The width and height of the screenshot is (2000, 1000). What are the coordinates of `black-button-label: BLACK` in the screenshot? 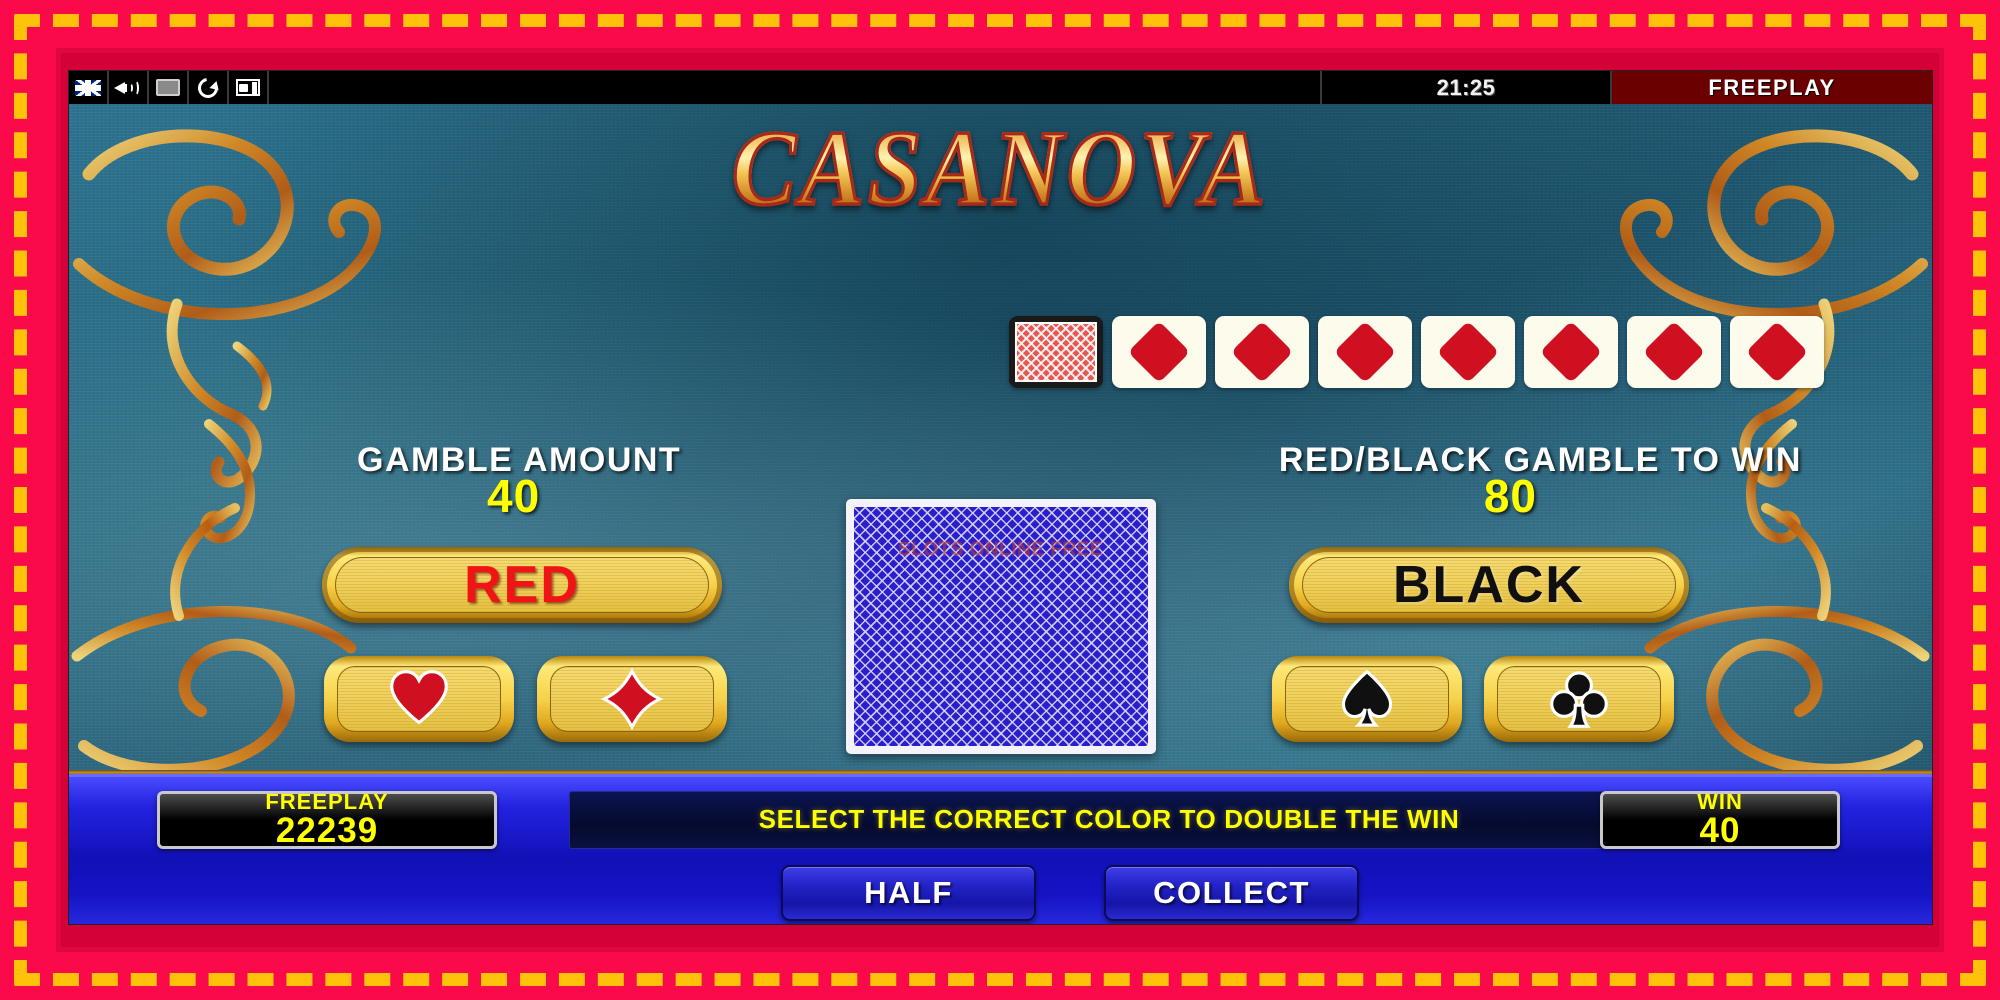 It's located at (1489, 585).